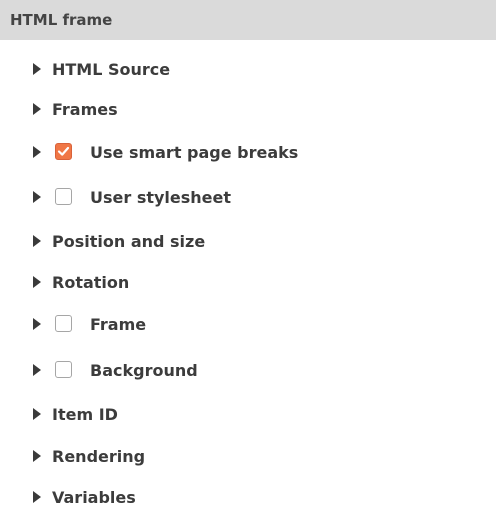  What do you see at coordinates (194, 152) in the screenshot?
I see `group-label: Use smart page breaks` at bounding box center [194, 152].